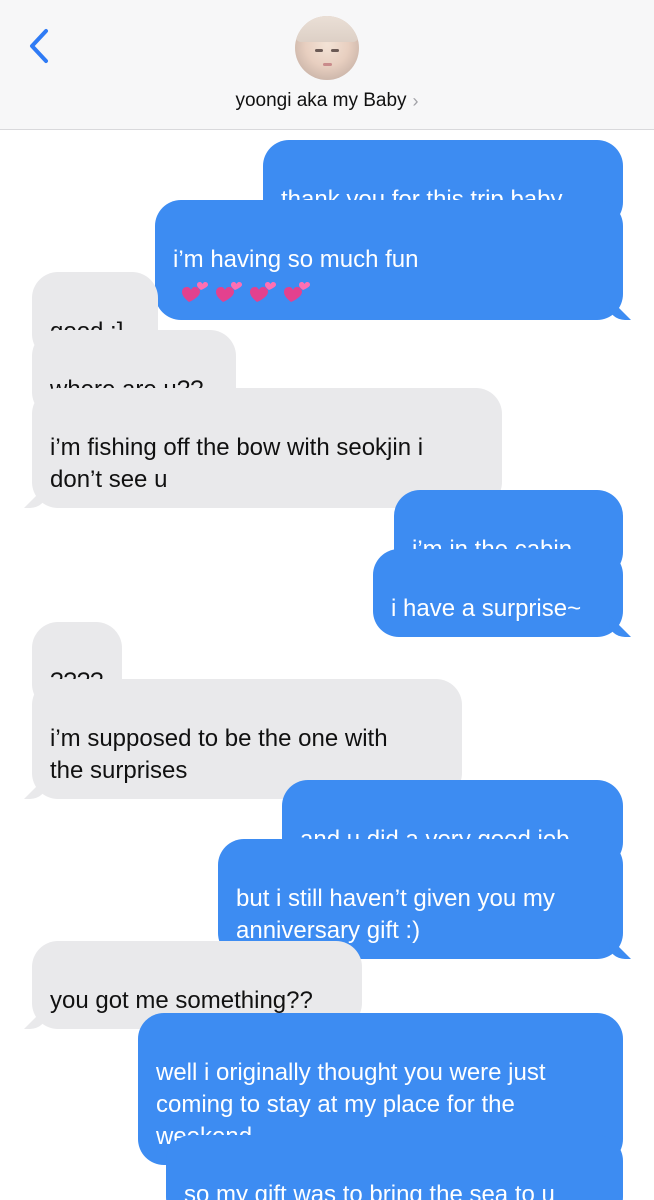 The width and height of the screenshot is (654, 1200). I want to click on message-text: you got me something??, so click(181, 1000).